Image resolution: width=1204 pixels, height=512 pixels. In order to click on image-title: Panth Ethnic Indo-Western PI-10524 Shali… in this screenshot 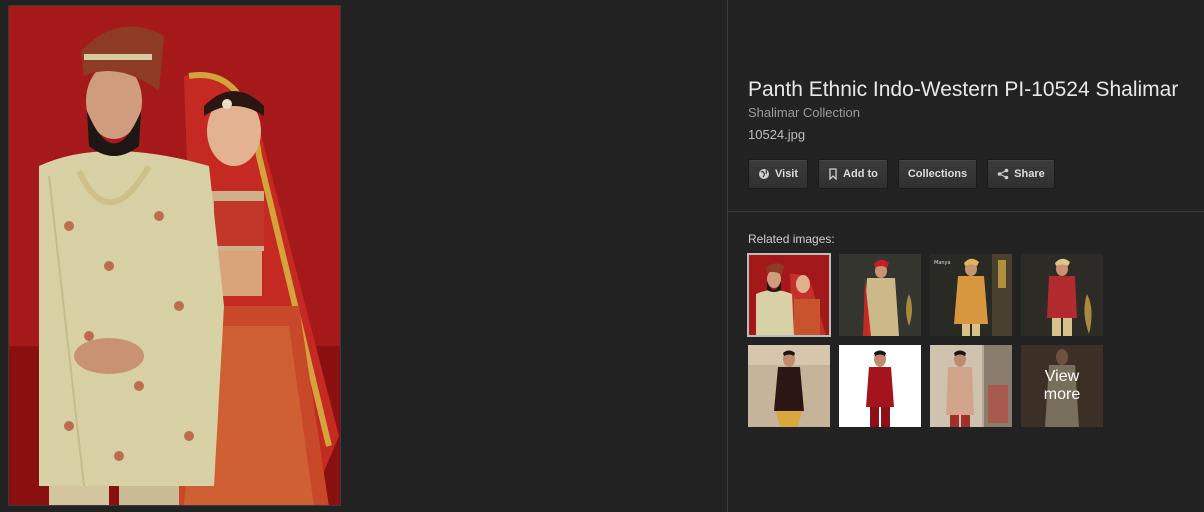, I will do `click(963, 90)`.